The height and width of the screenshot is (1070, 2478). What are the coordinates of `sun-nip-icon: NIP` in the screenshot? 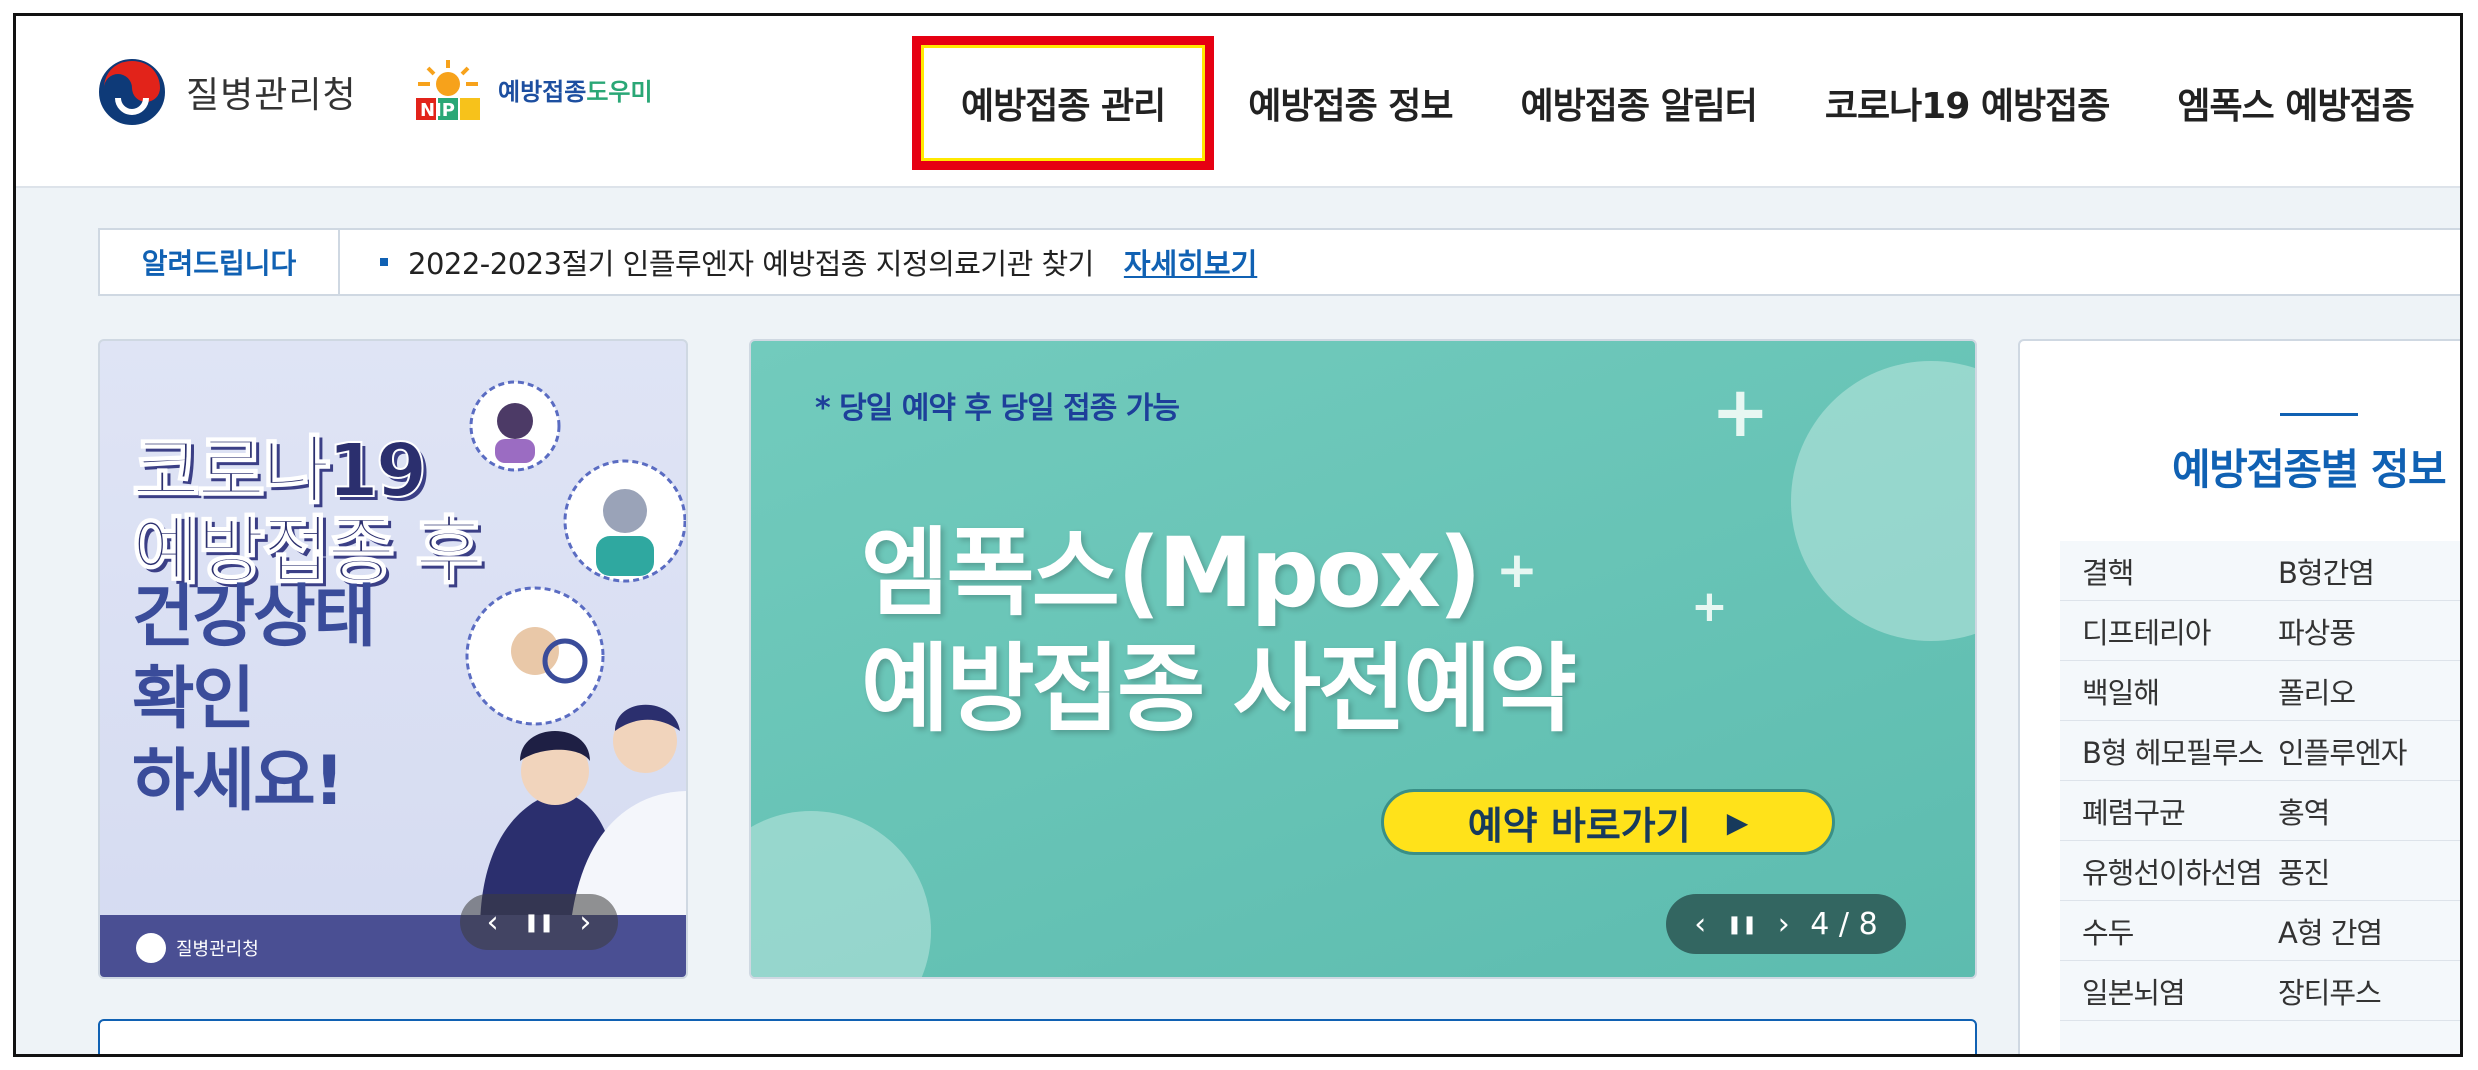 It's located at (448, 90).